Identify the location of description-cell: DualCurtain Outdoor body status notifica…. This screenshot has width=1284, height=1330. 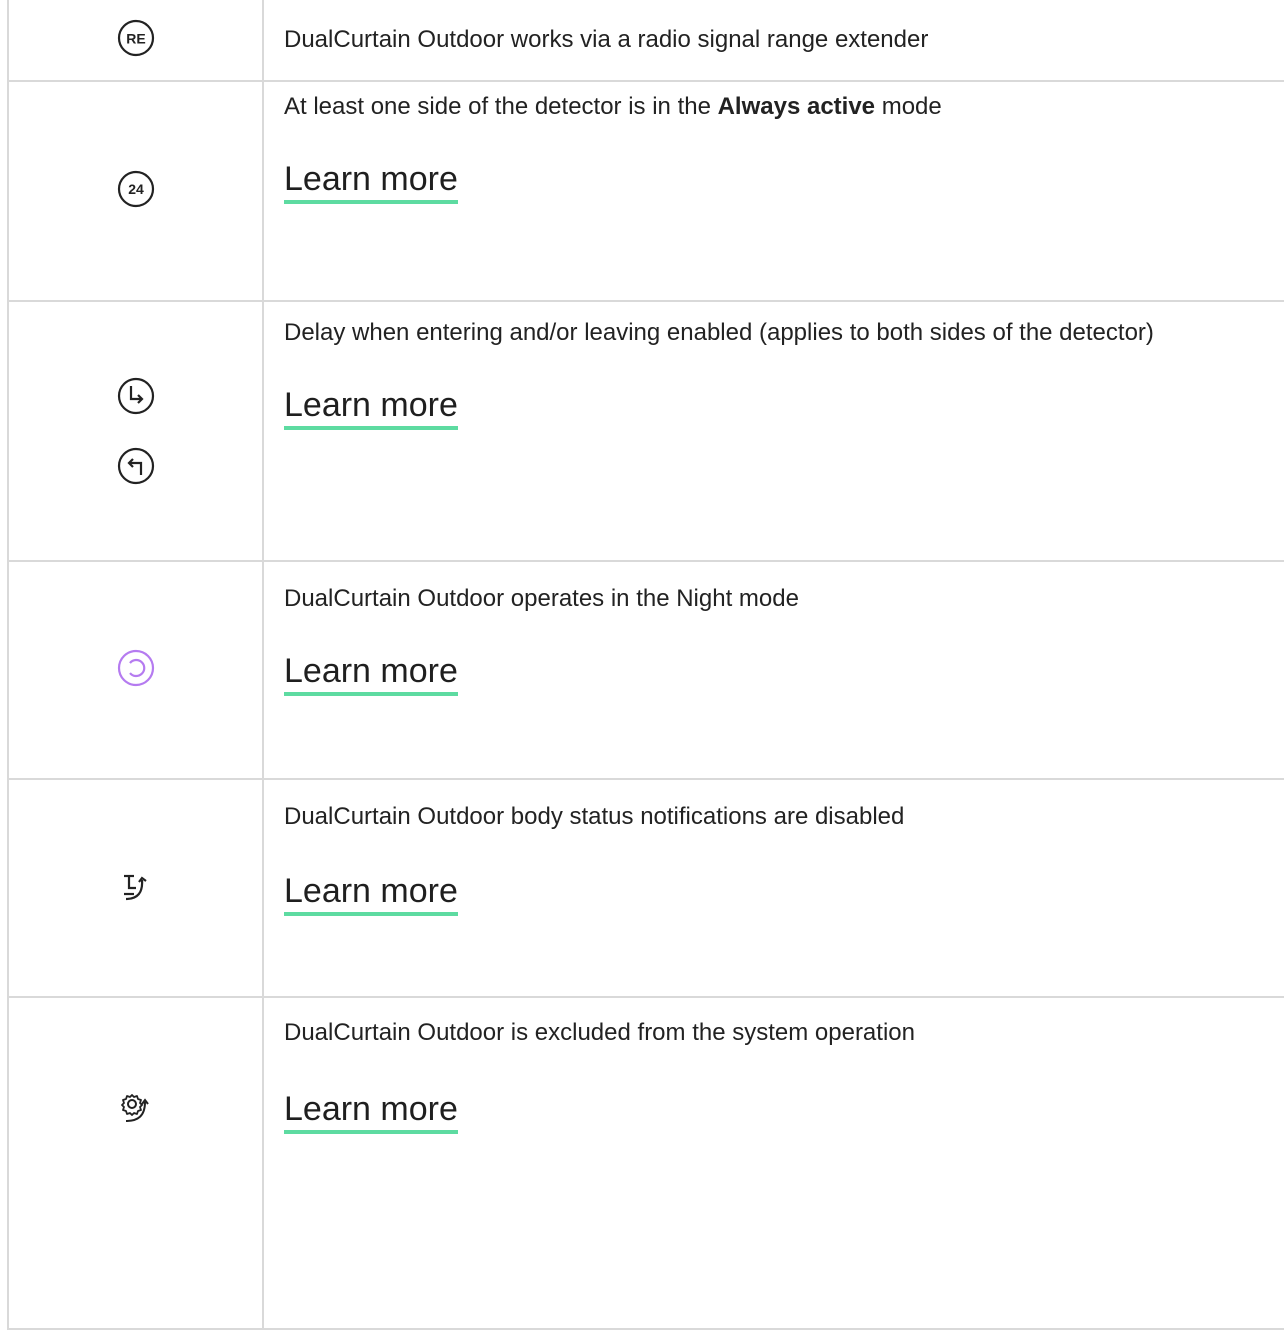
(773, 888).